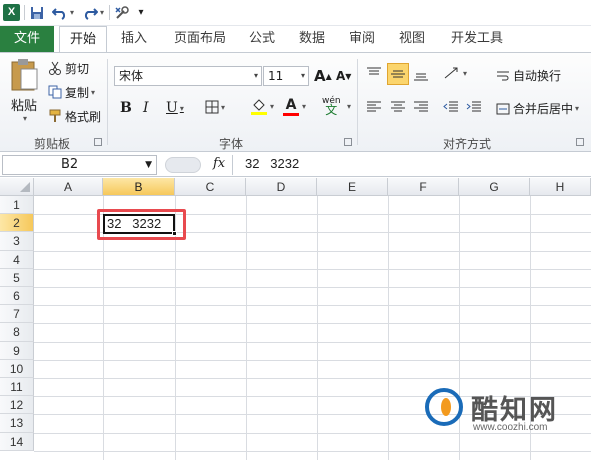 The height and width of the screenshot is (460, 591). What do you see at coordinates (51, 144) in the screenshot?
I see `clipboard-group-label: 剪贴板` at bounding box center [51, 144].